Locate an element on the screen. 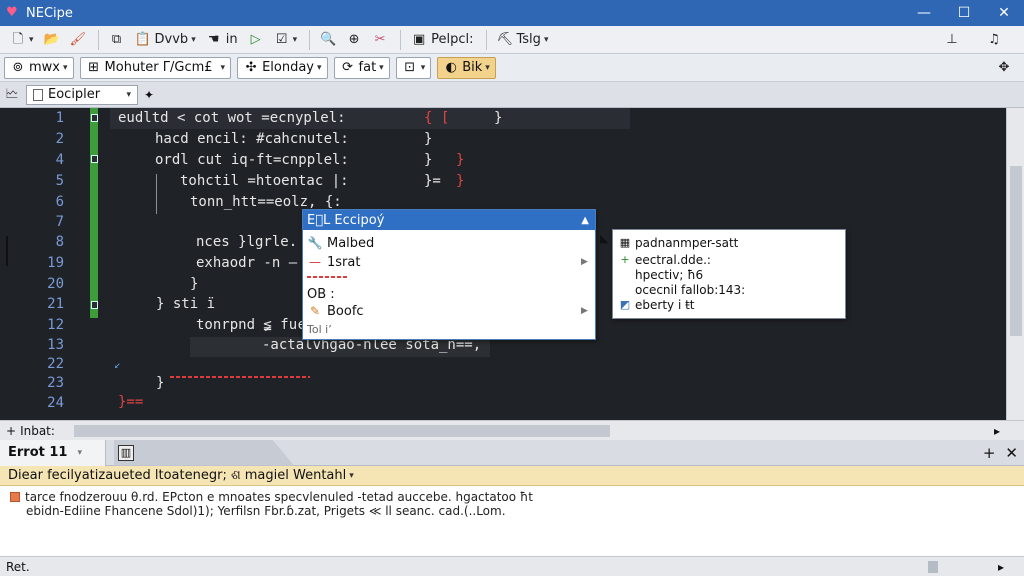  code-line: tonn_htt==eolz, {: is located at coordinates (266, 202).